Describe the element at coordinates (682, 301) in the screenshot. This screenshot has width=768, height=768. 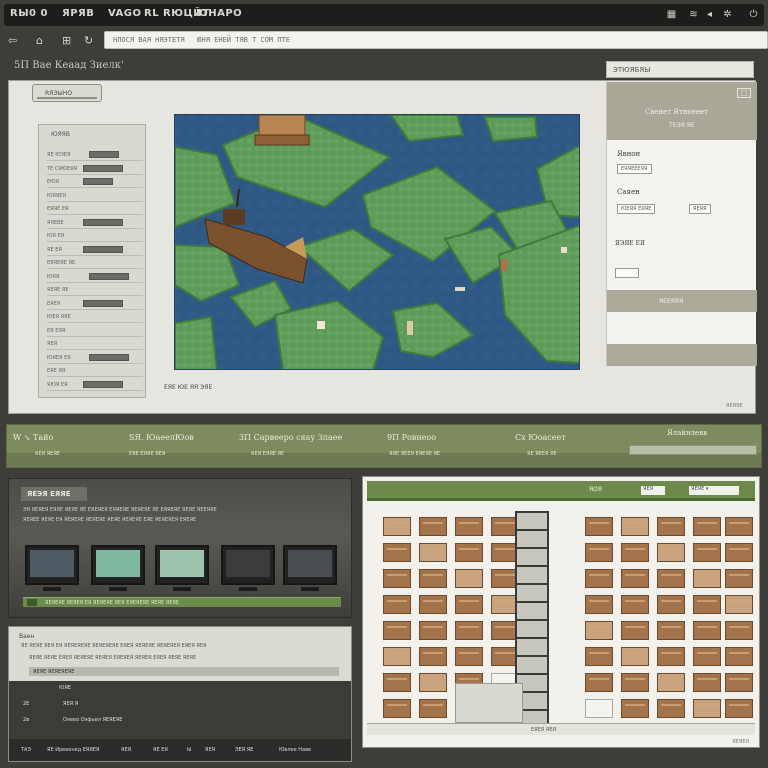
I see `apply-button: ЯЕЕЯЯЯ` at that location.